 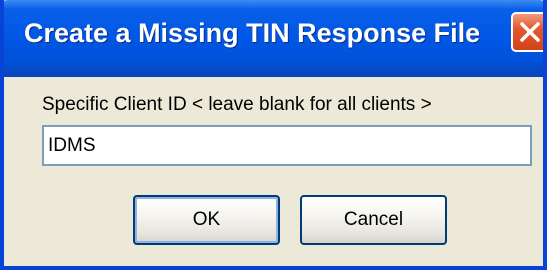 What do you see at coordinates (206, 220) in the screenshot?
I see `ok-button: OK` at bounding box center [206, 220].